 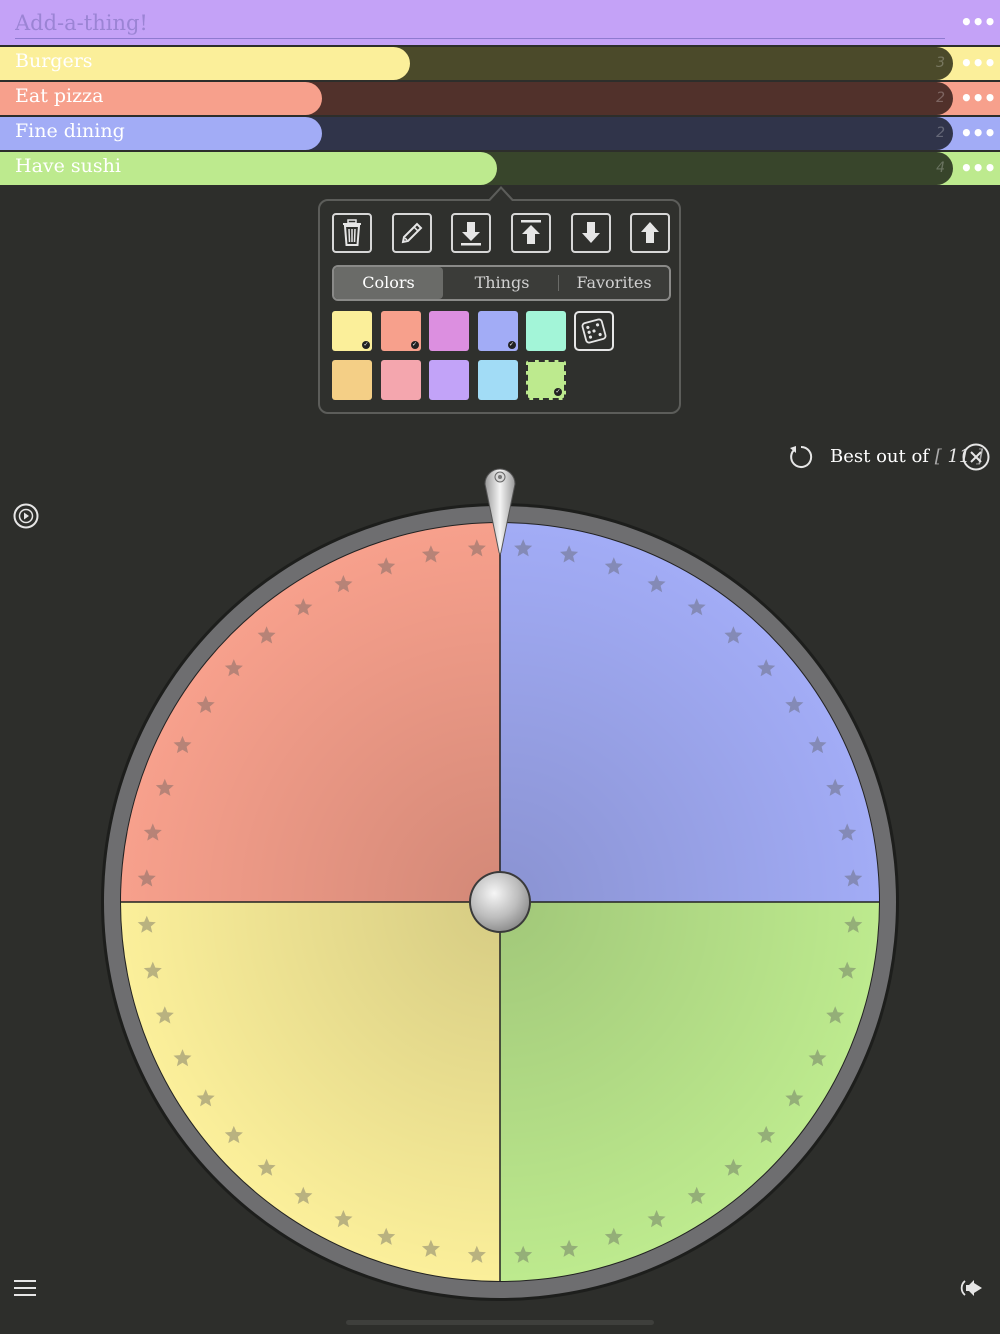 What do you see at coordinates (500, 63) in the screenshot?
I see `thing-row: Burgers 3 •••` at bounding box center [500, 63].